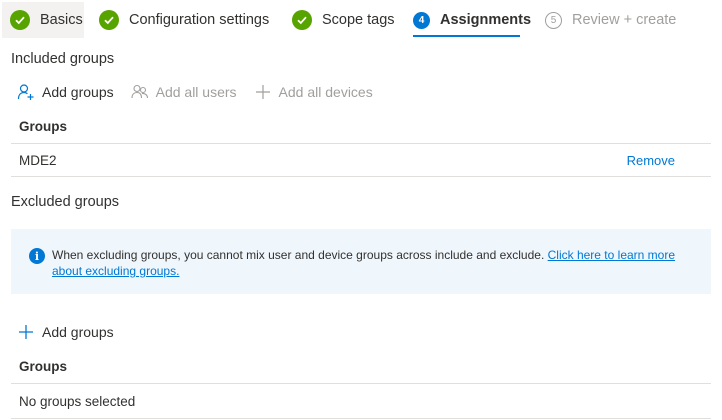 The image size is (722, 420). Describe the element at coordinates (65, 202) in the screenshot. I see `excluded-groups-title: Excluded groups` at that location.